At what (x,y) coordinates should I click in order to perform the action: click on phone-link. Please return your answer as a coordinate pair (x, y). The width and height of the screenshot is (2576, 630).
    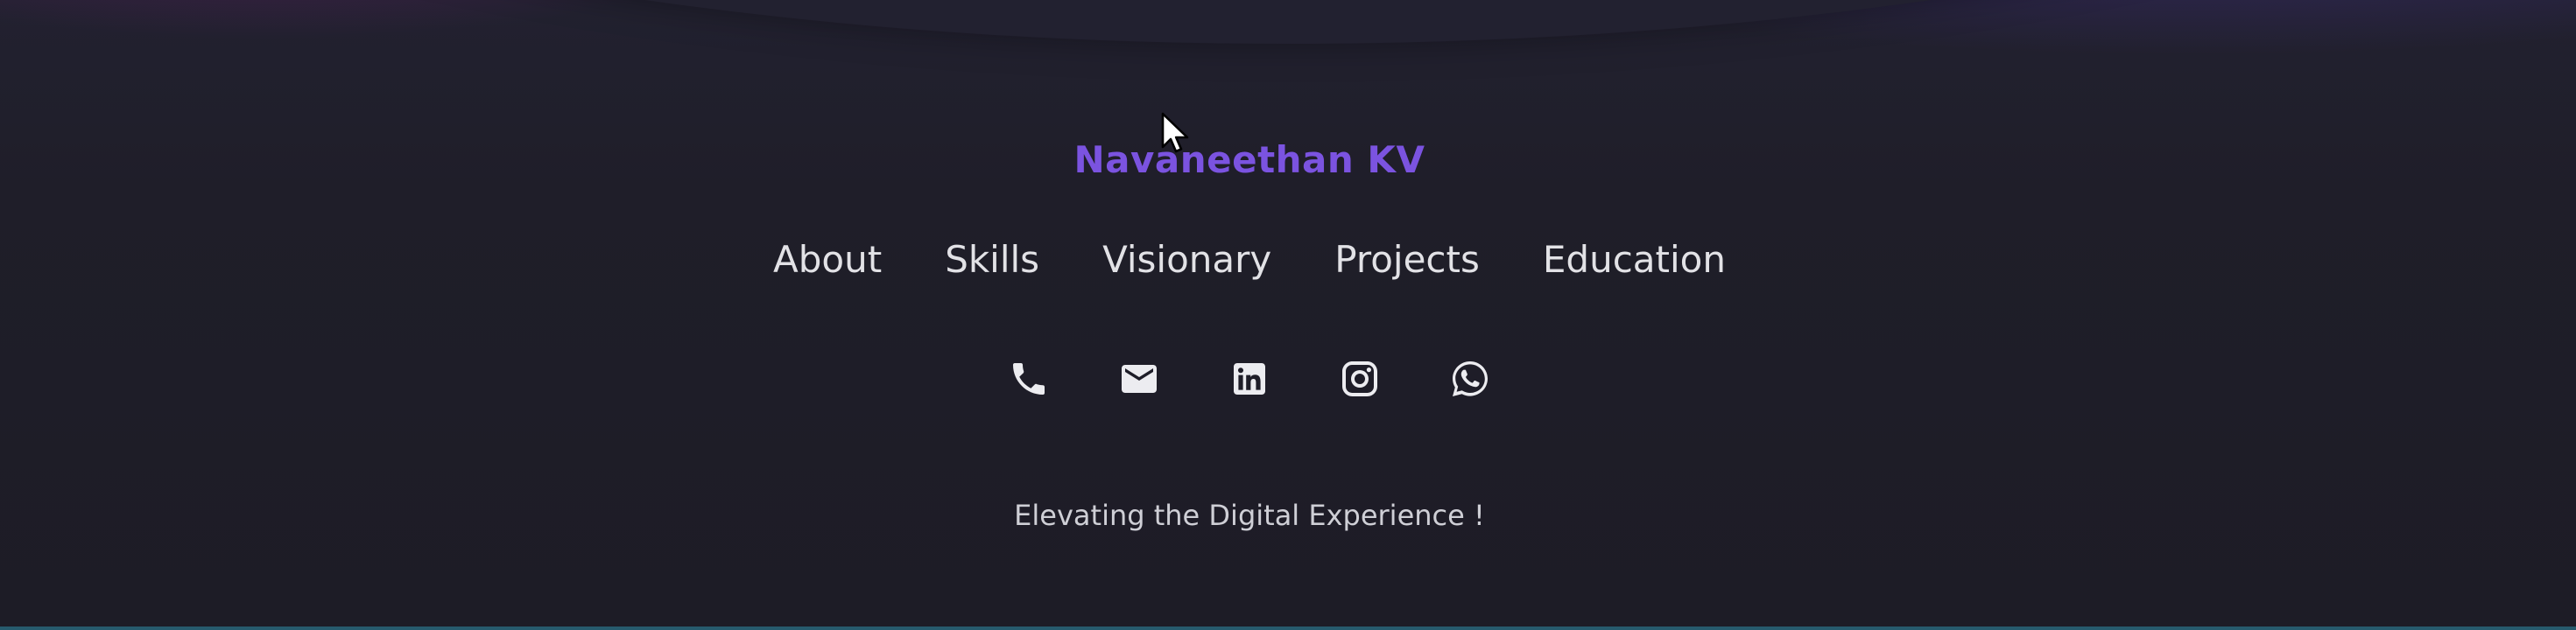
    Looking at the image, I should click on (1029, 379).